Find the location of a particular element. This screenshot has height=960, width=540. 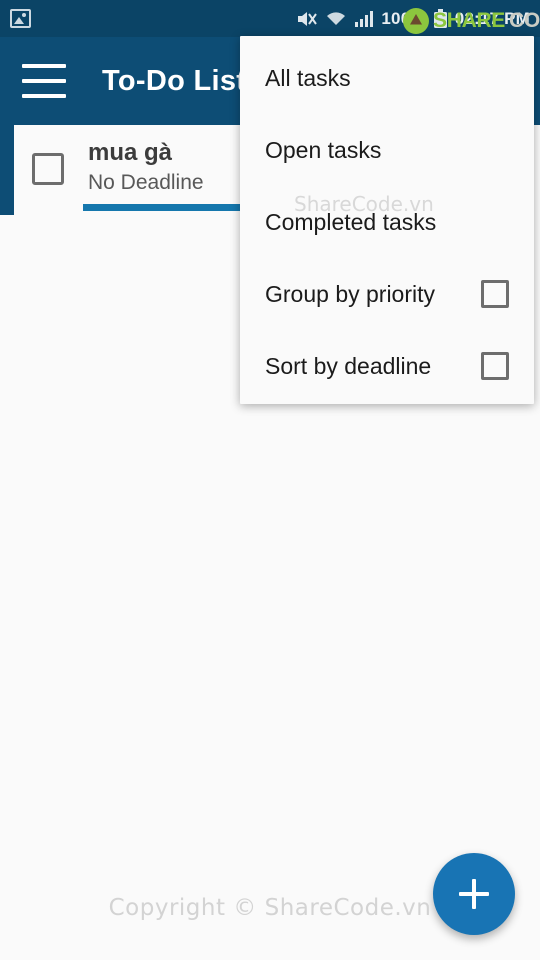

signal-icon is located at coordinates (364, 18).